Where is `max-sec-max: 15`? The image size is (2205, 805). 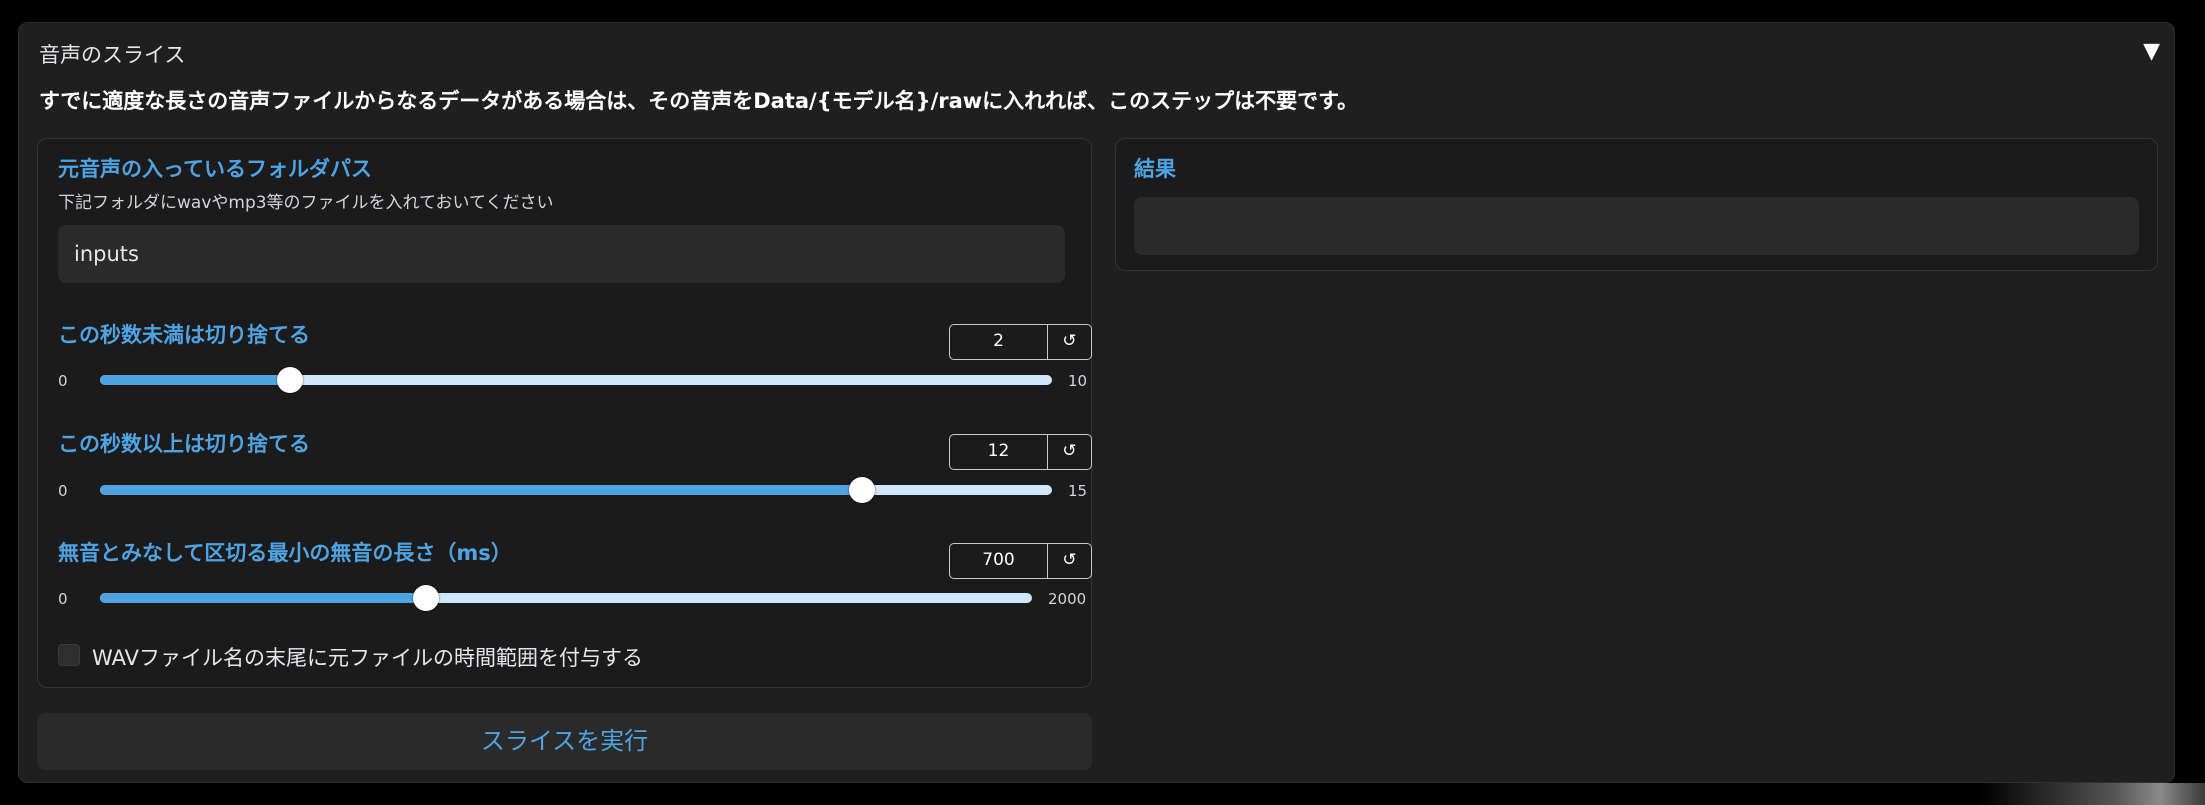
max-sec-max: 15 is located at coordinates (1078, 491).